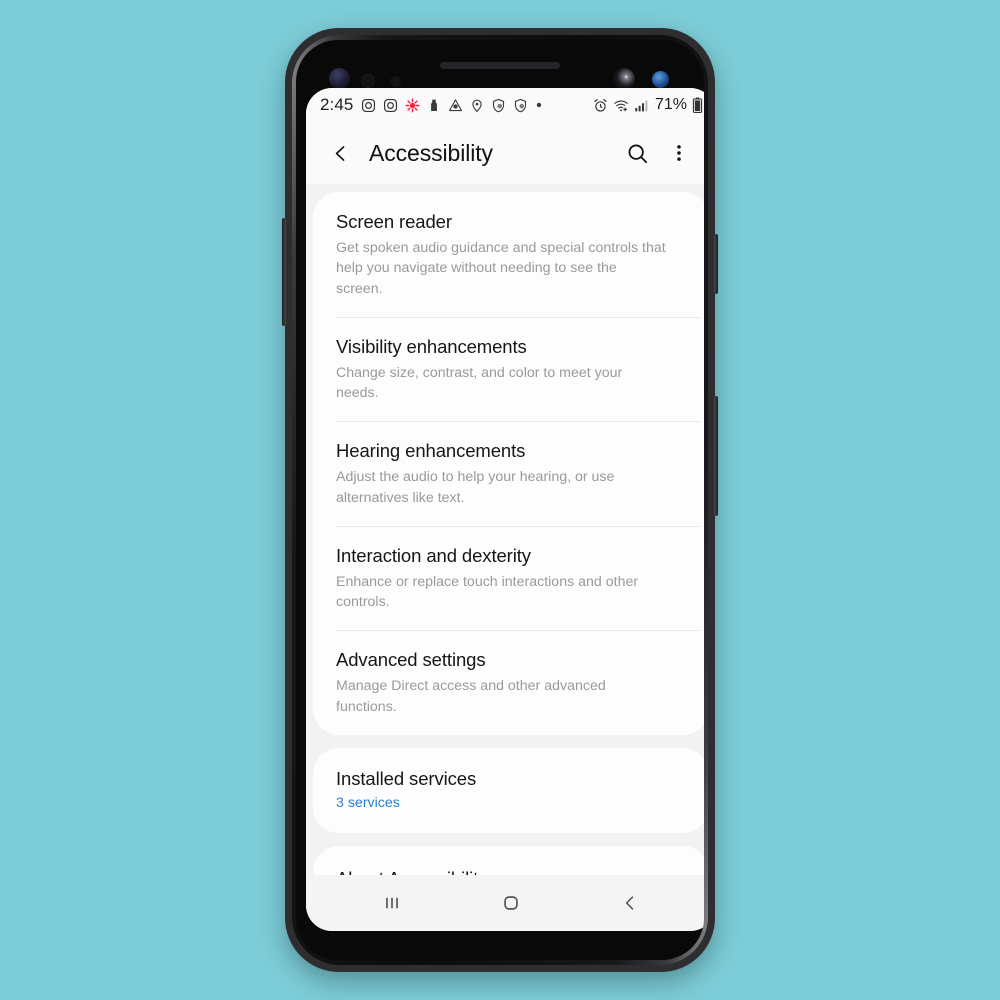 The height and width of the screenshot is (1000, 1000). I want to click on status-bar-left: 2:45, so click(456, 105).